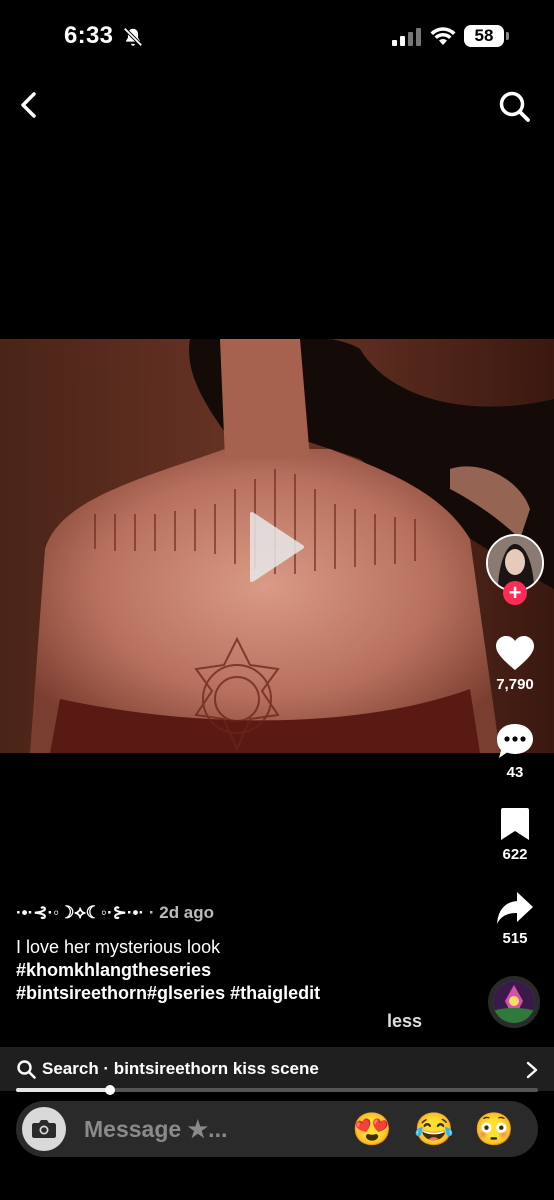 This screenshot has height=1200, width=554. What do you see at coordinates (276, 547) in the screenshot?
I see `play-icon` at bounding box center [276, 547].